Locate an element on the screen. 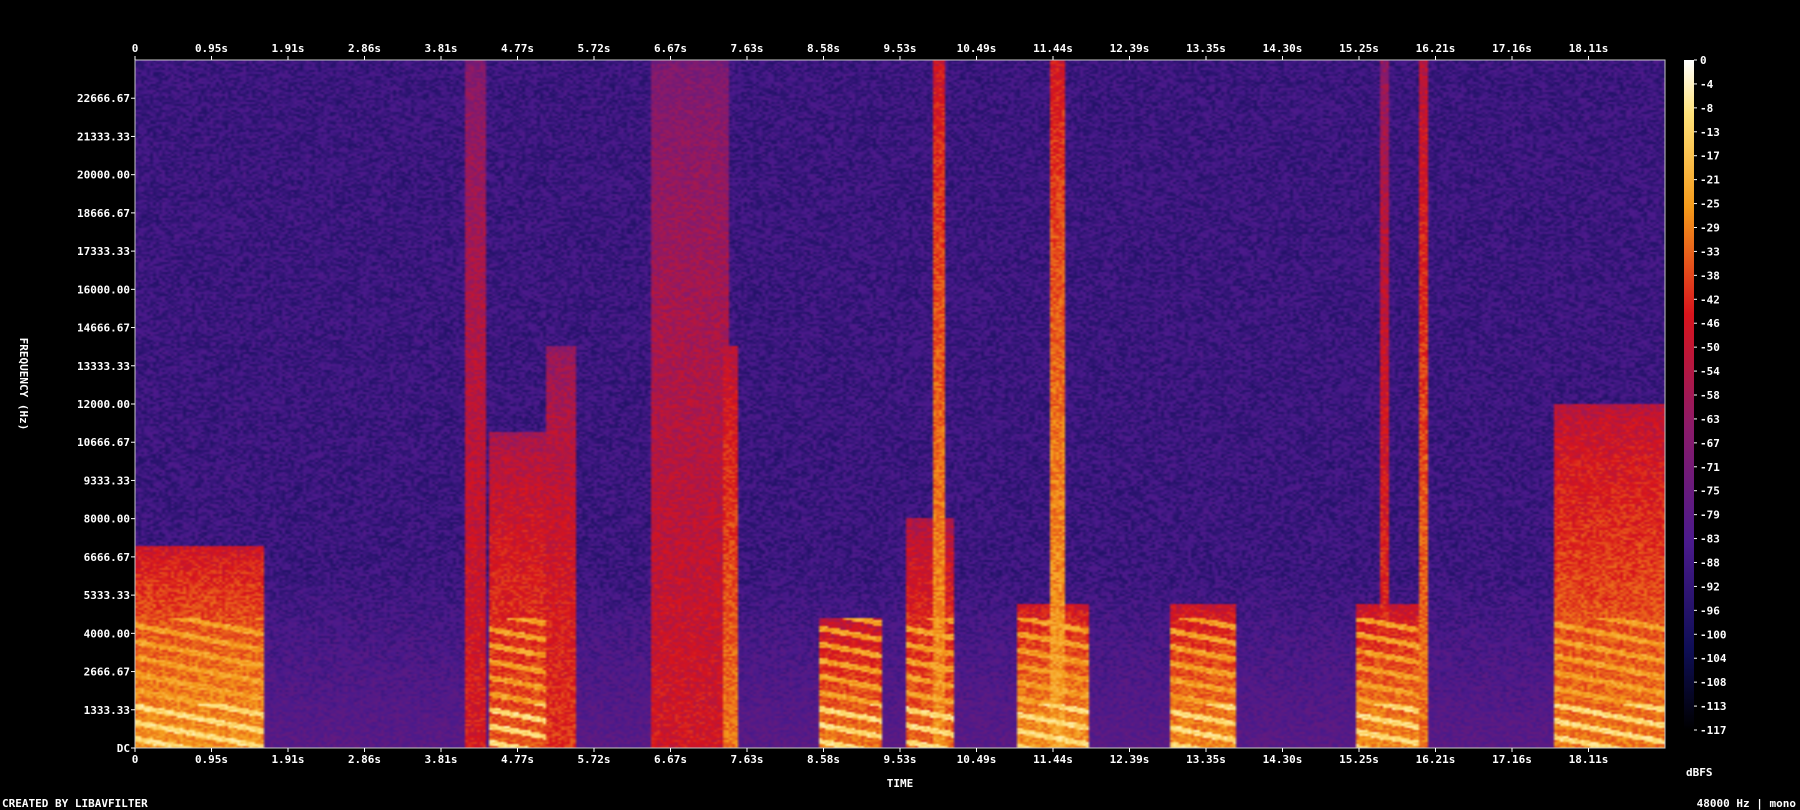 This screenshot has height=810, width=1800. colorbar-tick-label: -79 is located at coordinates (1710, 515).